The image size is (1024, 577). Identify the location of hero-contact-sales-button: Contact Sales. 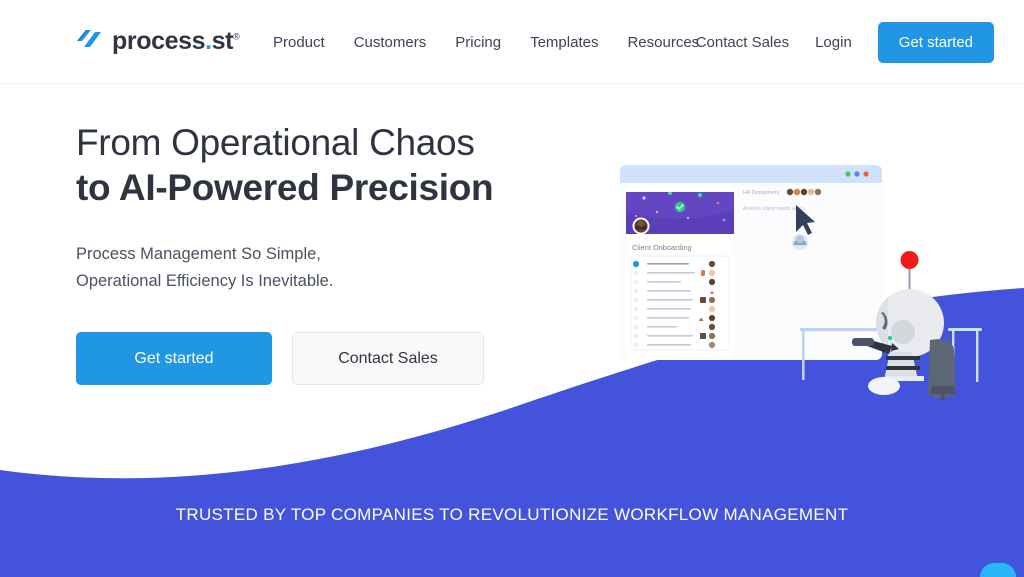
(388, 358).